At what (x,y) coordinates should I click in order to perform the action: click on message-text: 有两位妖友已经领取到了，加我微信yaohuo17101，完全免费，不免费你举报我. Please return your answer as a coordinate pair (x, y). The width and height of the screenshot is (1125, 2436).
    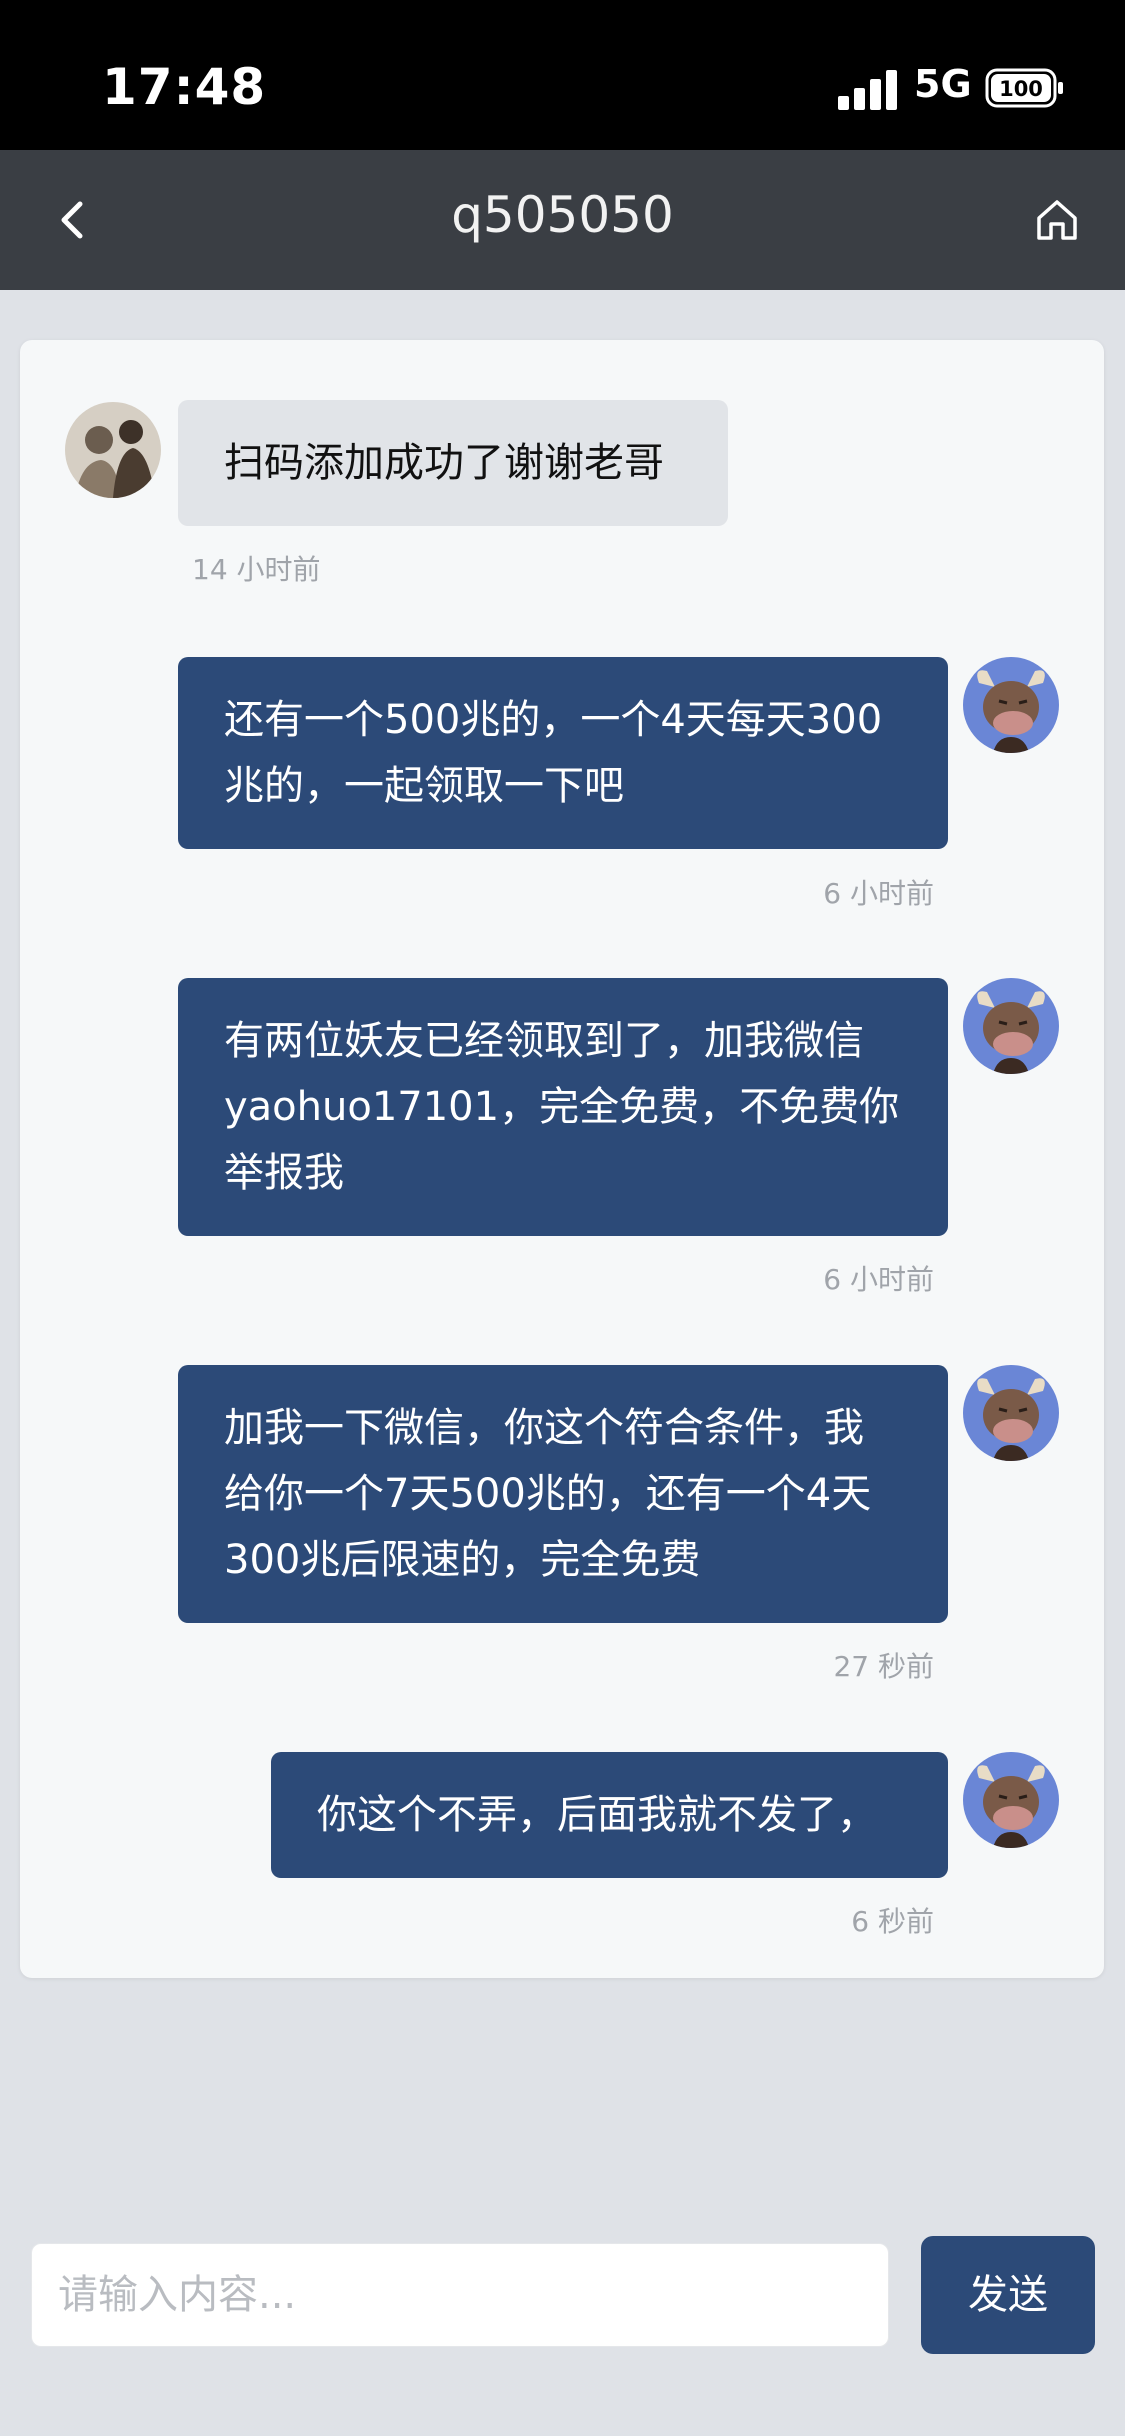
    Looking at the image, I should click on (562, 1107).